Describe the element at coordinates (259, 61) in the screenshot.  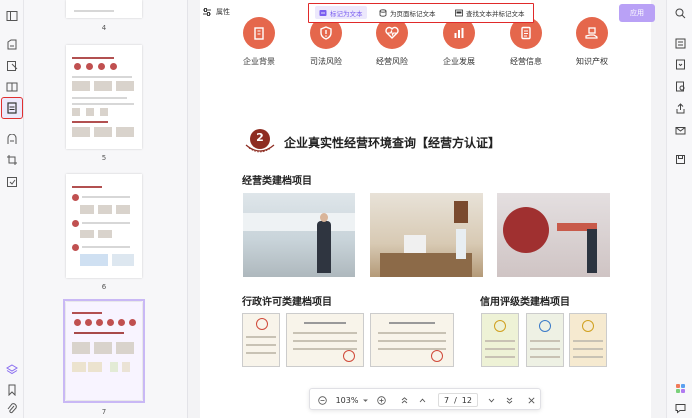
I see `icon-label: 企业背景` at that location.